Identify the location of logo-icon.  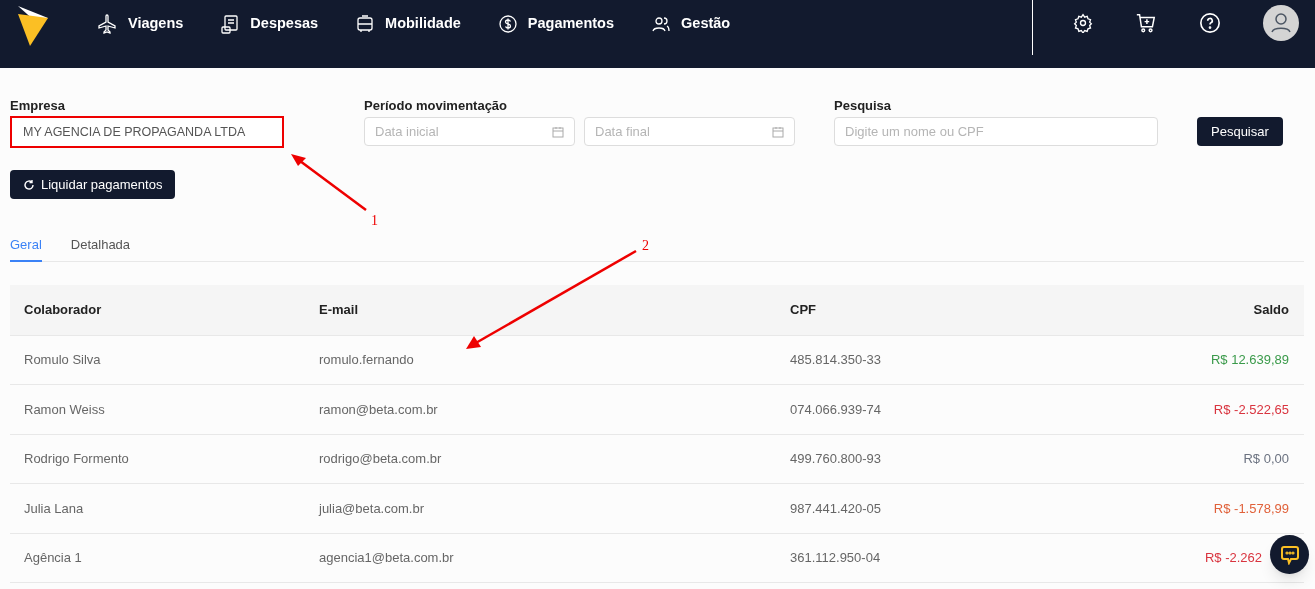
(33, 26).